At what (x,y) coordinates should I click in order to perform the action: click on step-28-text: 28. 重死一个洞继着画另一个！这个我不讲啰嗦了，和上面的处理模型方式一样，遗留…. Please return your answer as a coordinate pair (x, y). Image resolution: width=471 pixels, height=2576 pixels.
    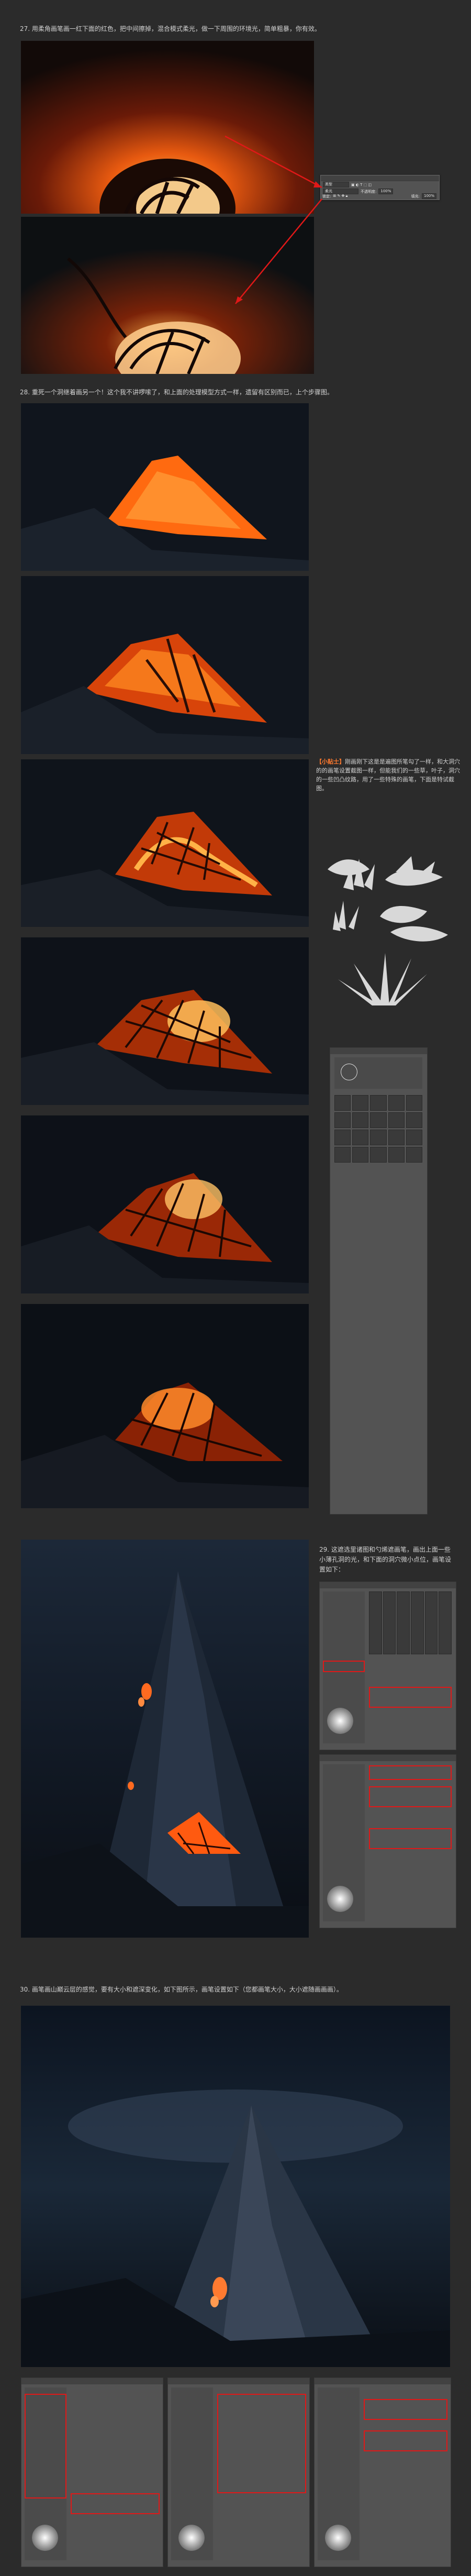
    Looking at the image, I should click on (176, 392).